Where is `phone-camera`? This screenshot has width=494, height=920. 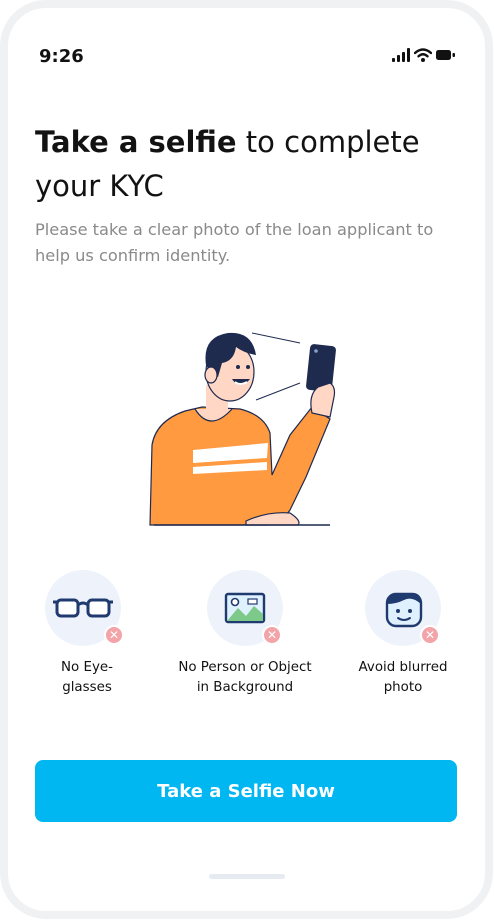
phone-camera is located at coordinates (316, 351).